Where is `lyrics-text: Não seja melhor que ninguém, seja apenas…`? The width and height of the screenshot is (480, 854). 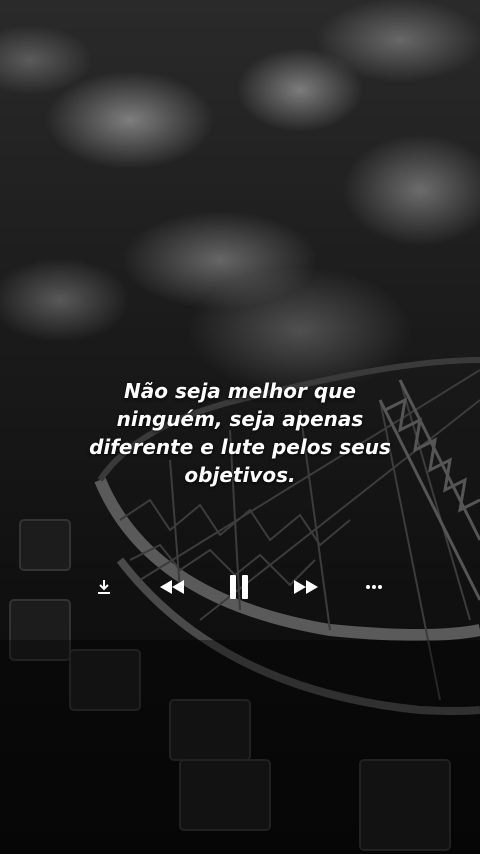
lyrics-text: Não seja melhor que ninguém, seja apenas… is located at coordinates (240, 433).